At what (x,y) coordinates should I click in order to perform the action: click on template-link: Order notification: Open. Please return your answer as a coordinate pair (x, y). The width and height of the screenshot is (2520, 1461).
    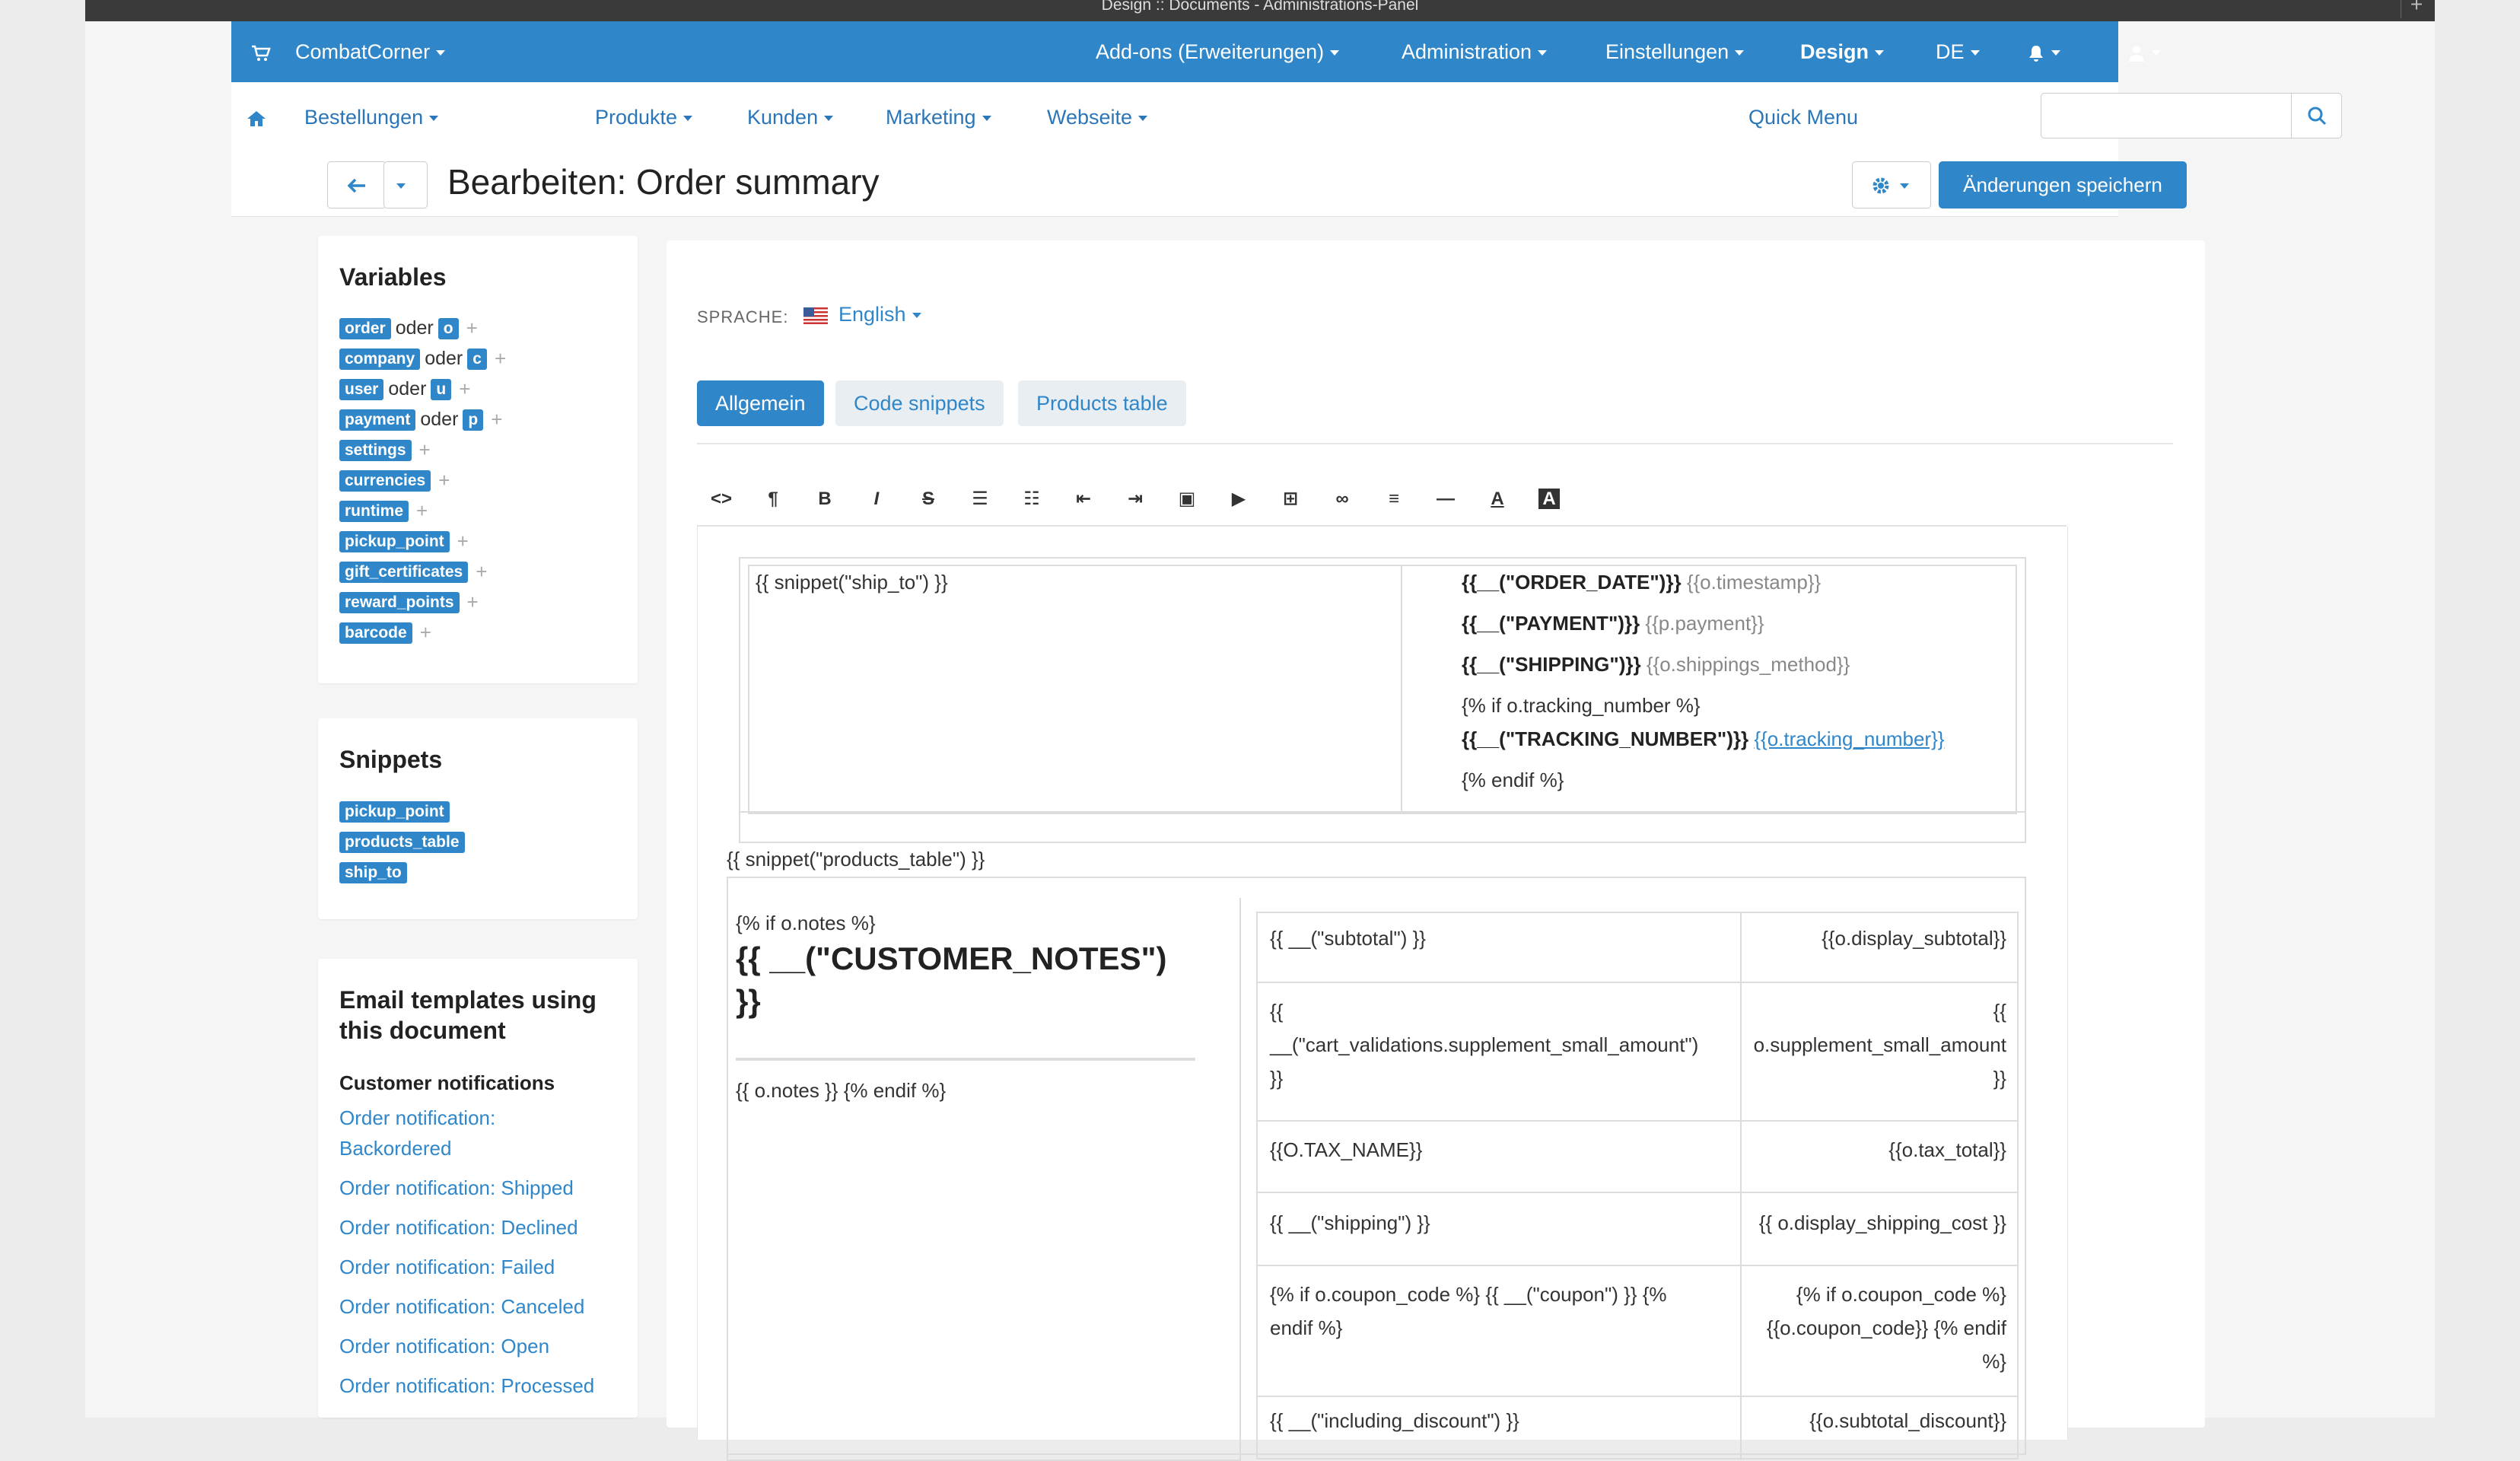
    Looking at the image, I should click on (444, 1346).